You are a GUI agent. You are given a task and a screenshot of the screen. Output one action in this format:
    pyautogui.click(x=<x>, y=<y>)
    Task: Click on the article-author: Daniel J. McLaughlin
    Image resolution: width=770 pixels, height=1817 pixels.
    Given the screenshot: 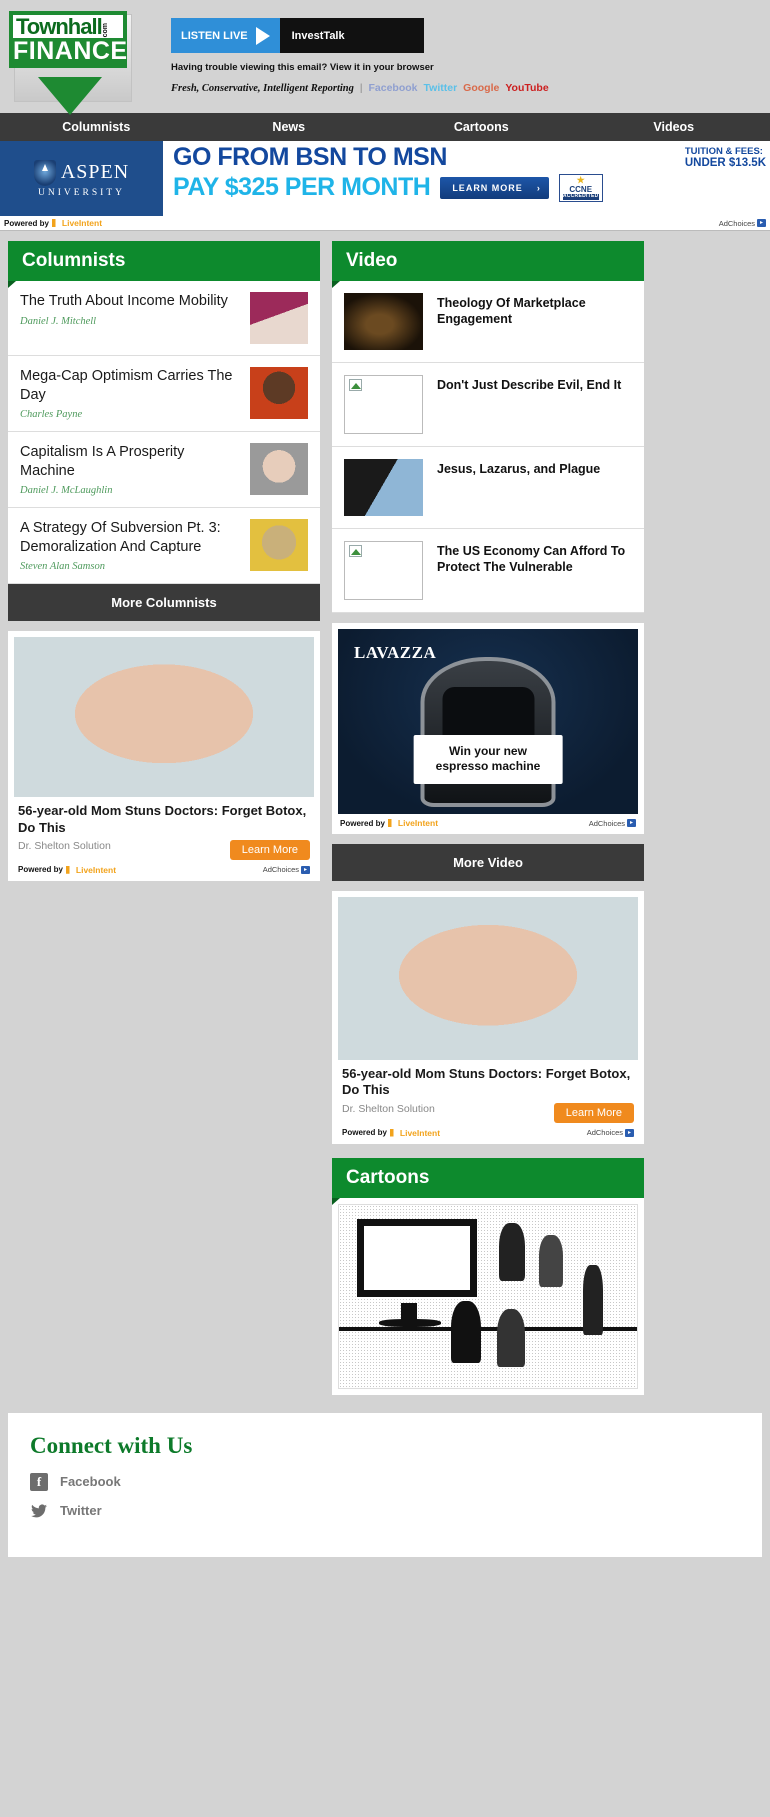 What is the action you would take?
    pyautogui.click(x=66, y=491)
    